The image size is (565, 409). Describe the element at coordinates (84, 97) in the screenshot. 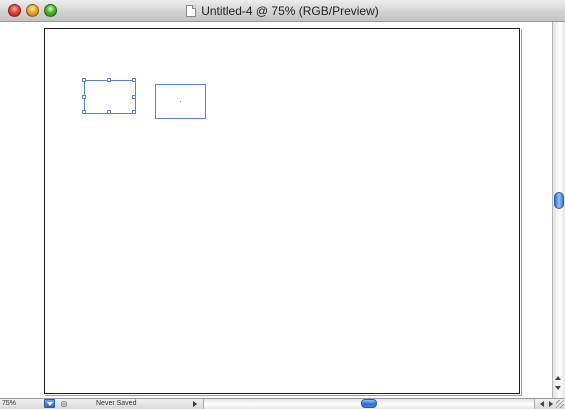

I see `handle-middle-left` at that location.